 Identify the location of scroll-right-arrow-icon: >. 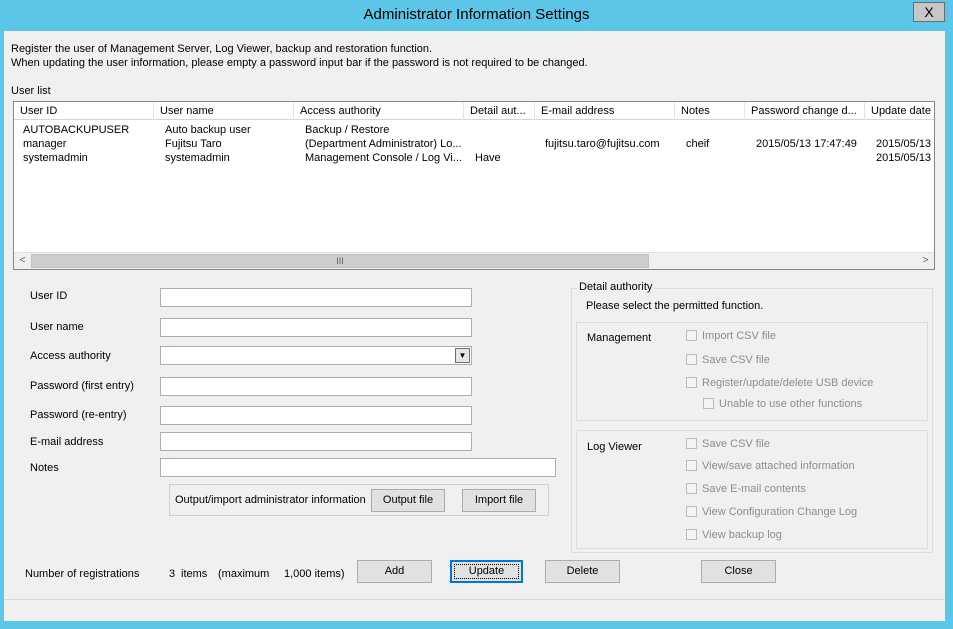
(925, 261).